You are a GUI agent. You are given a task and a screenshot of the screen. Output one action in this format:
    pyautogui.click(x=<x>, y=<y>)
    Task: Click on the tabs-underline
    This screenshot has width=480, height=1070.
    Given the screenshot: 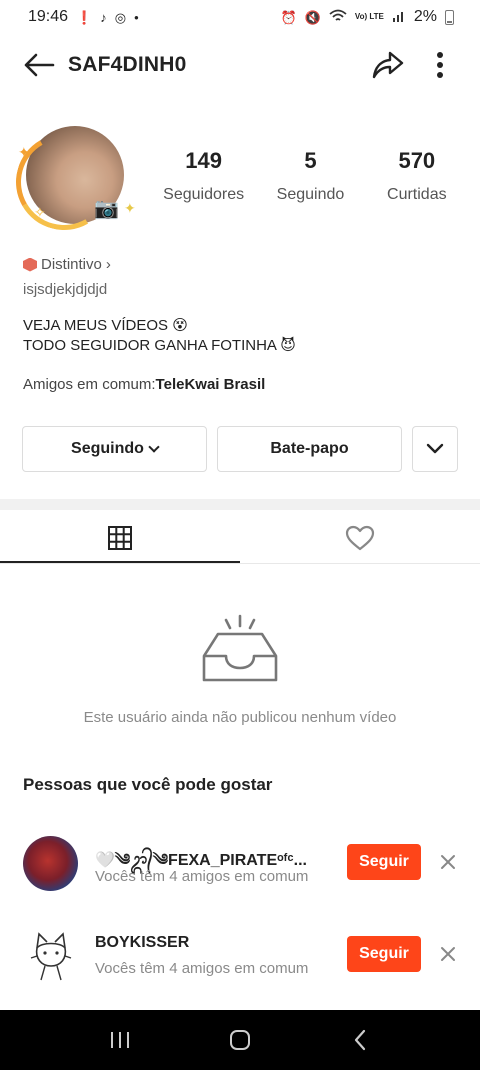 What is the action you would take?
    pyautogui.click(x=240, y=563)
    